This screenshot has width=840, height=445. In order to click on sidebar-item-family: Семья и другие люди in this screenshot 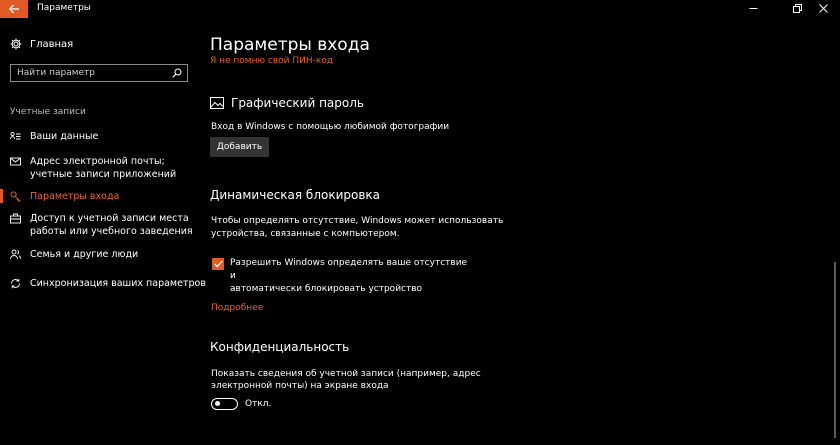, I will do `click(74, 254)`.